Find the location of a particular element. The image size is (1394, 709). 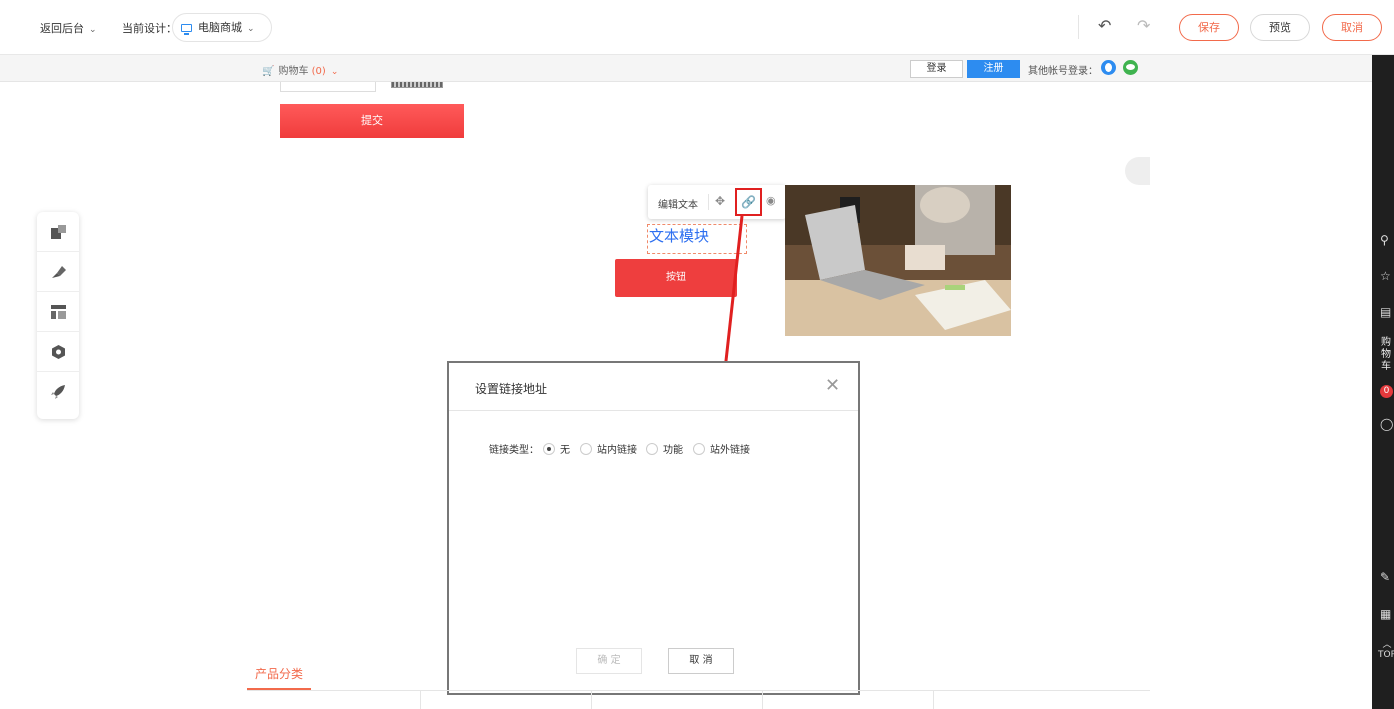

layout-icon is located at coordinates (58, 312).